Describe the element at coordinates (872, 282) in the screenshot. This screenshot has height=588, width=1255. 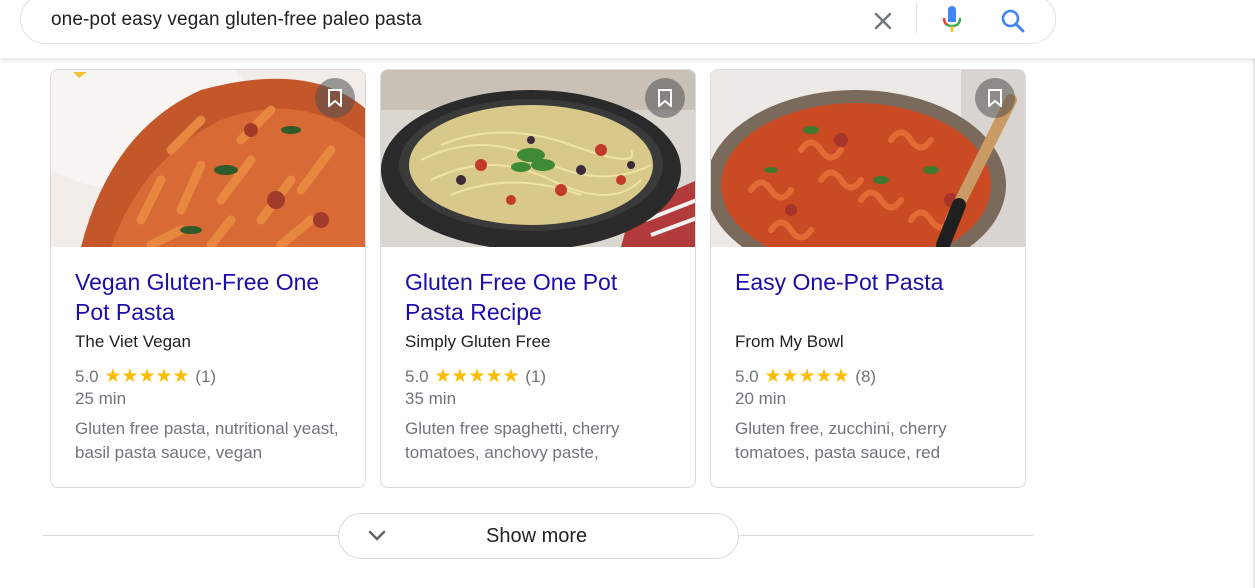
I see `recipe-title: Easy One-Pot Pasta` at that location.